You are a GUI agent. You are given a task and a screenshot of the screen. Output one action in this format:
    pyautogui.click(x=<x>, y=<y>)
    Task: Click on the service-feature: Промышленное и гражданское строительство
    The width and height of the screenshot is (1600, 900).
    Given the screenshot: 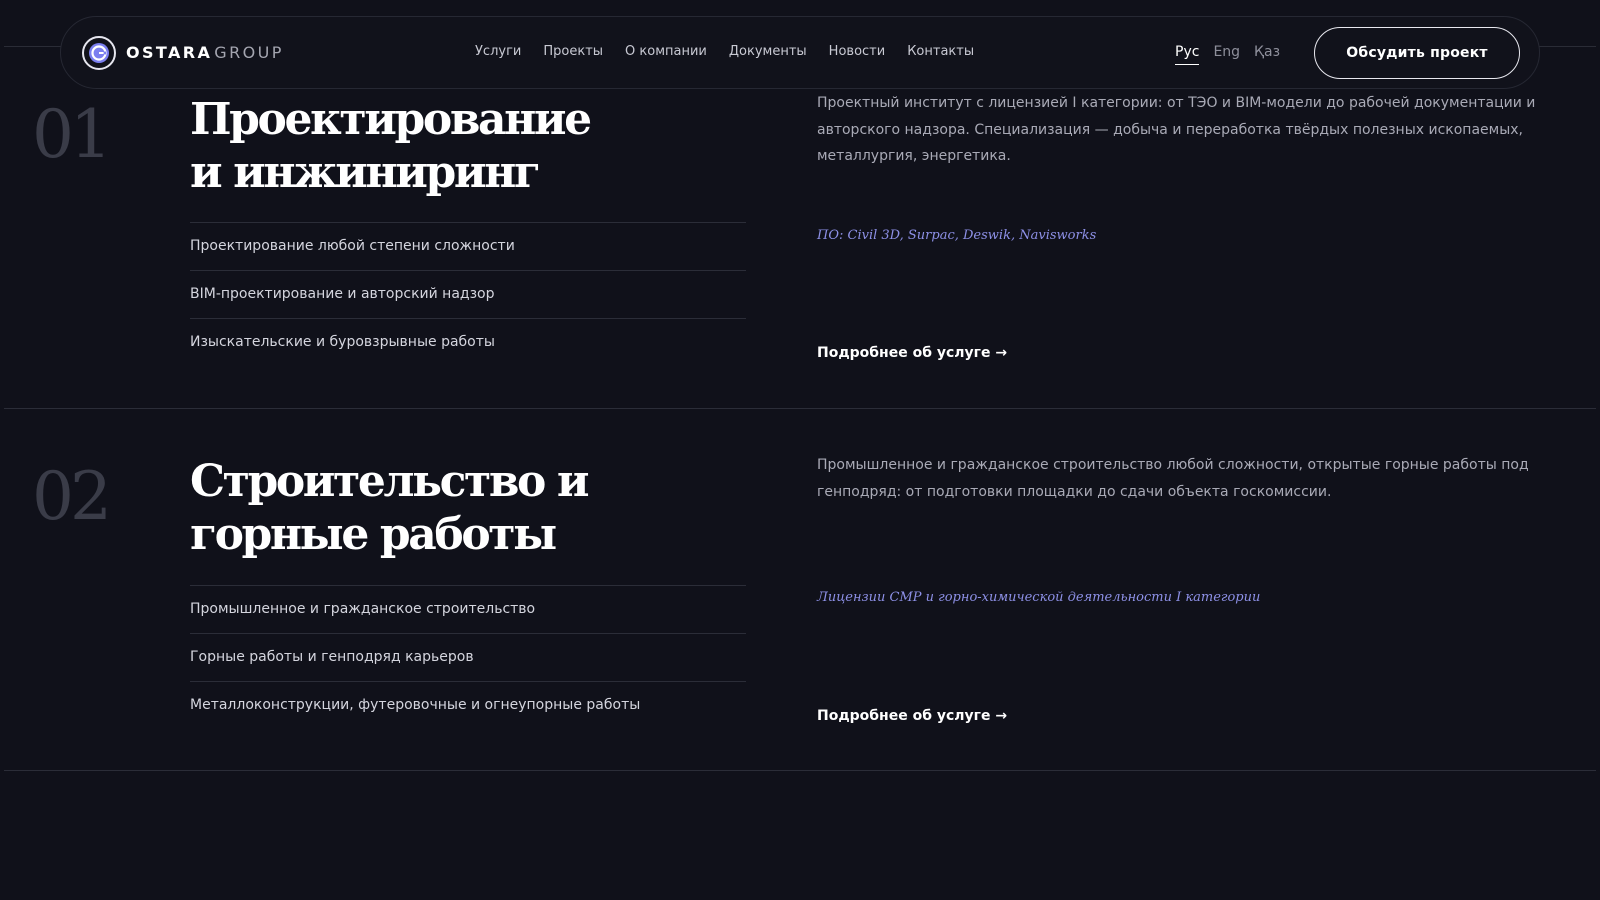 What is the action you would take?
    pyautogui.click(x=468, y=609)
    